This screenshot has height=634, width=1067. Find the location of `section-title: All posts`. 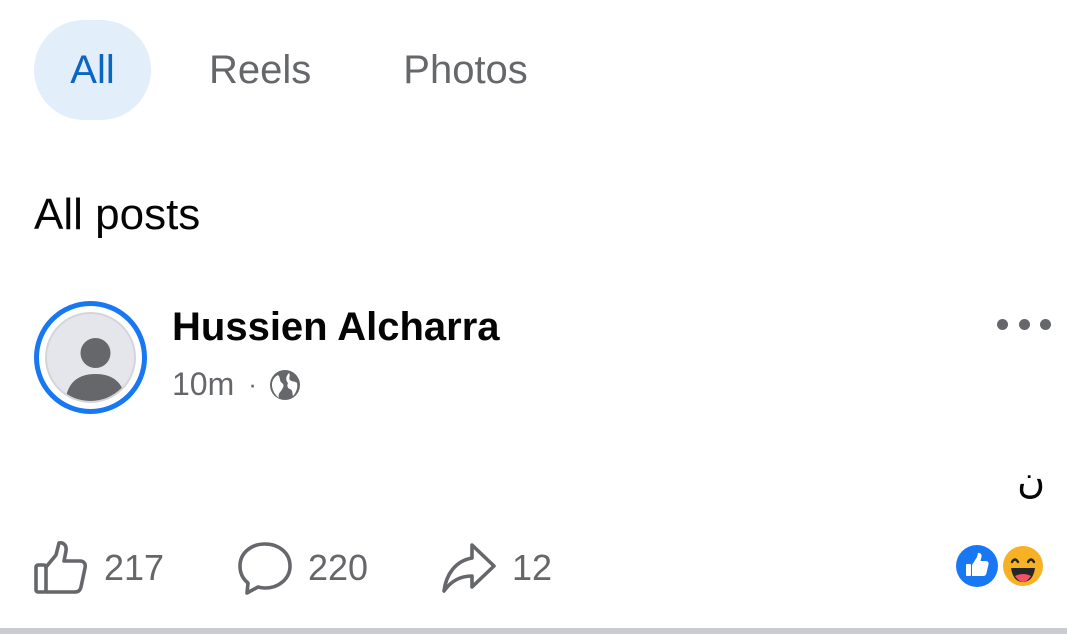

section-title: All posts is located at coordinates (117, 214).